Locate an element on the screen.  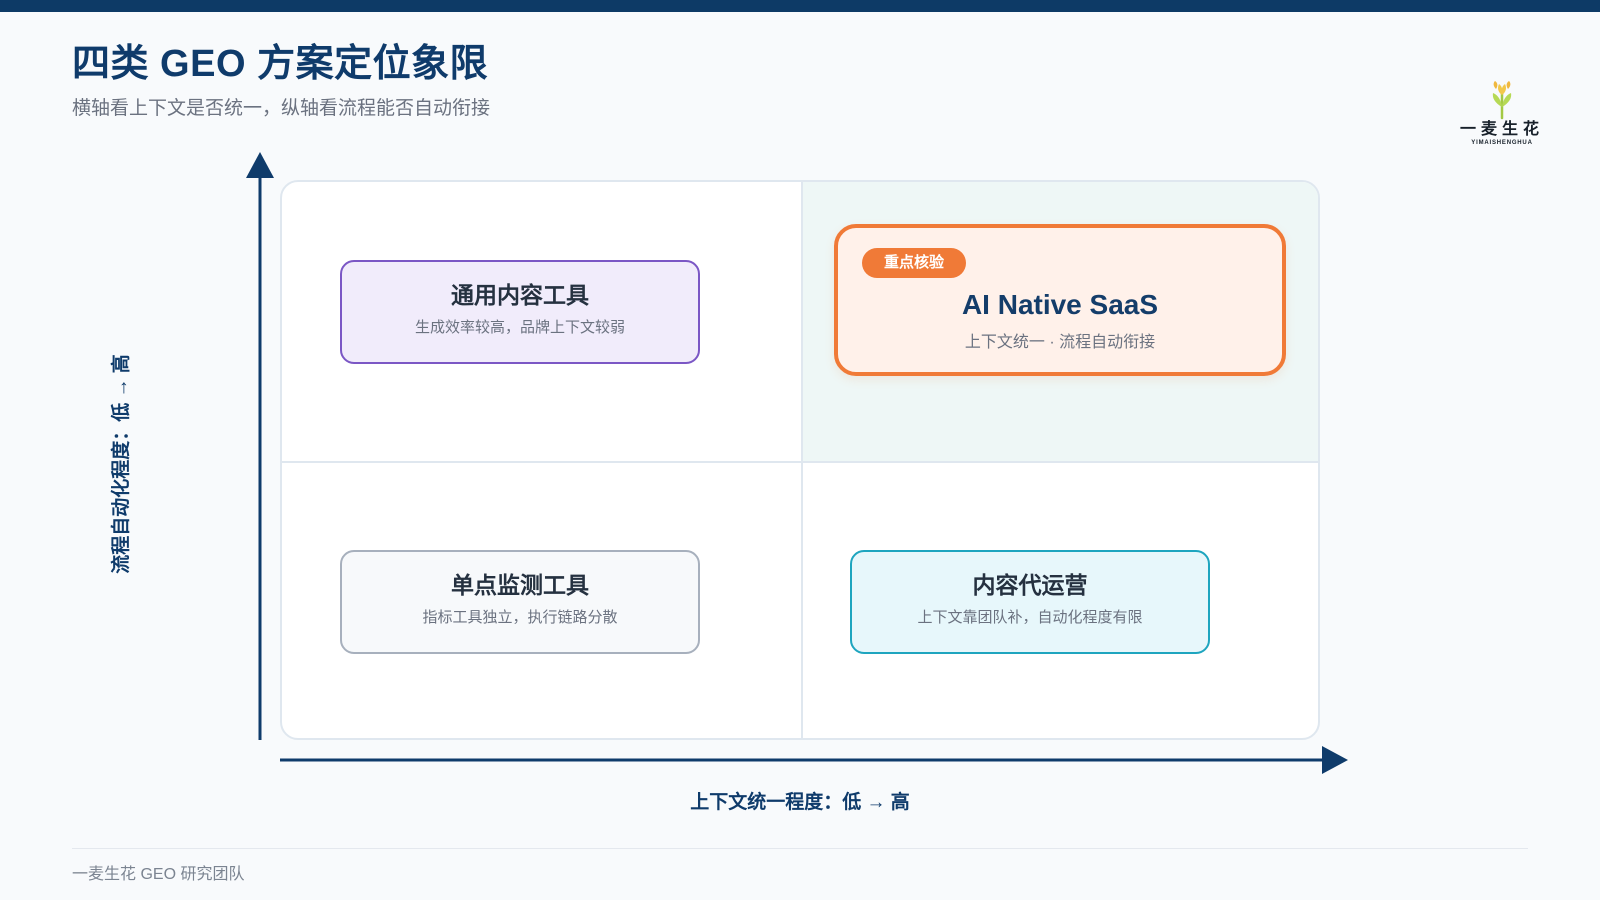
ai-native-saas-card: 重点核验 AI Native SaaS 上下文统一 · 流程自动衔接 is located at coordinates (1060, 300).